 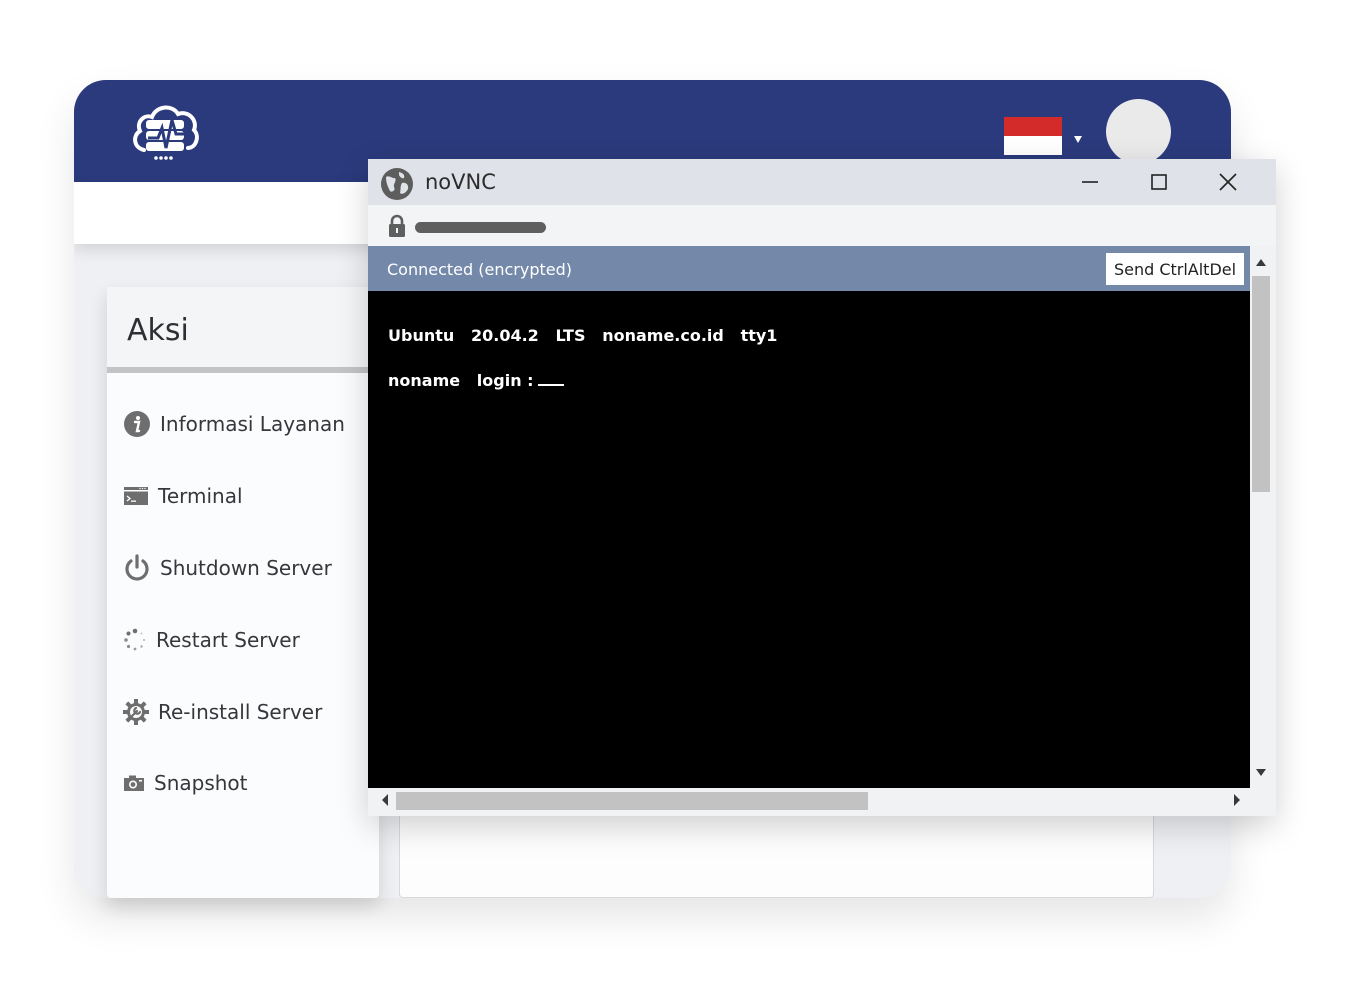 I want to click on aksi-item-label: Restart Server, so click(x=228, y=640).